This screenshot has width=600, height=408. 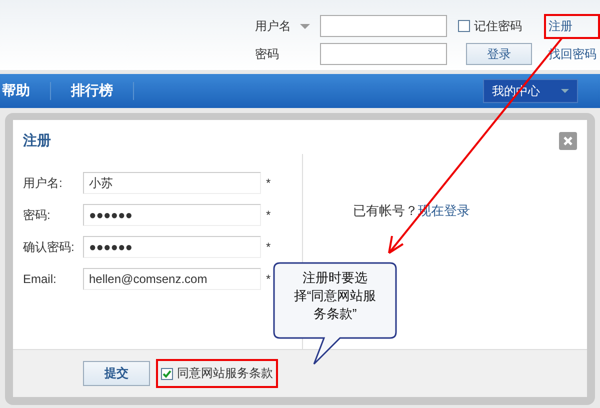 What do you see at coordinates (167, 374) in the screenshot?
I see `agree-checkbox` at bounding box center [167, 374].